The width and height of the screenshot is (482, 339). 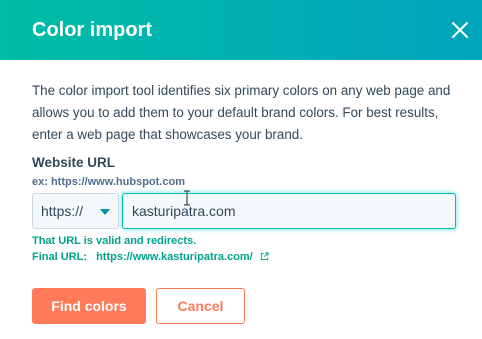 I want to click on validation-message: That URL is valid and redirects., so click(x=114, y=241).